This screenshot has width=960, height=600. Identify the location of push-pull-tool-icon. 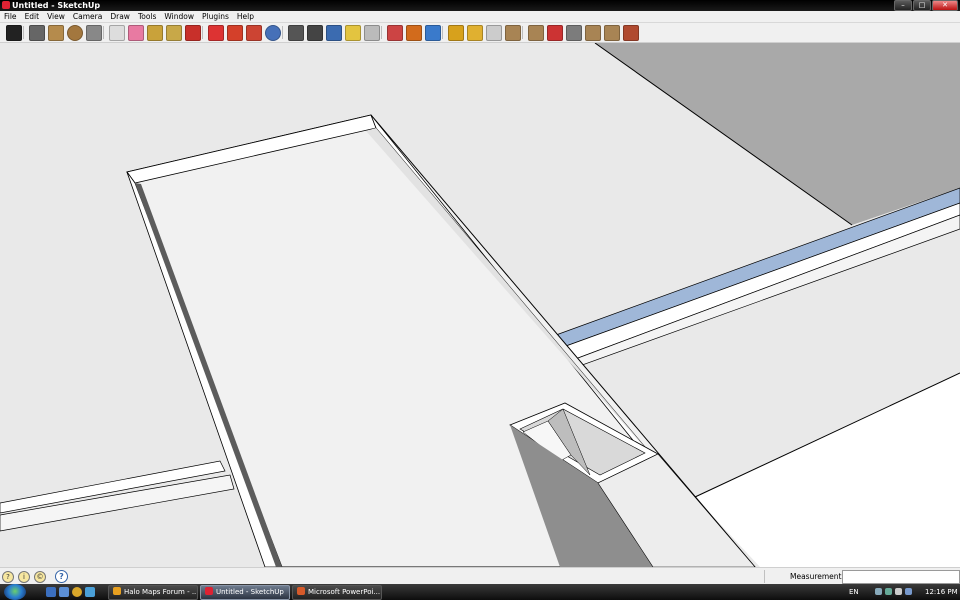
(193, 33).